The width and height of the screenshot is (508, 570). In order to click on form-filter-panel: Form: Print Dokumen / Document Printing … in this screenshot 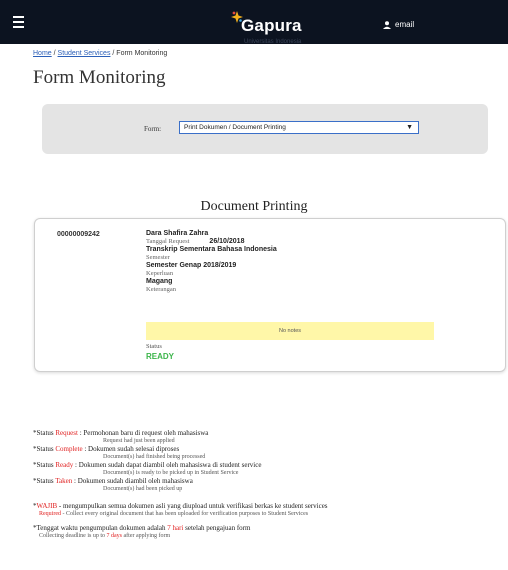, I will do `click(265, 129)`.